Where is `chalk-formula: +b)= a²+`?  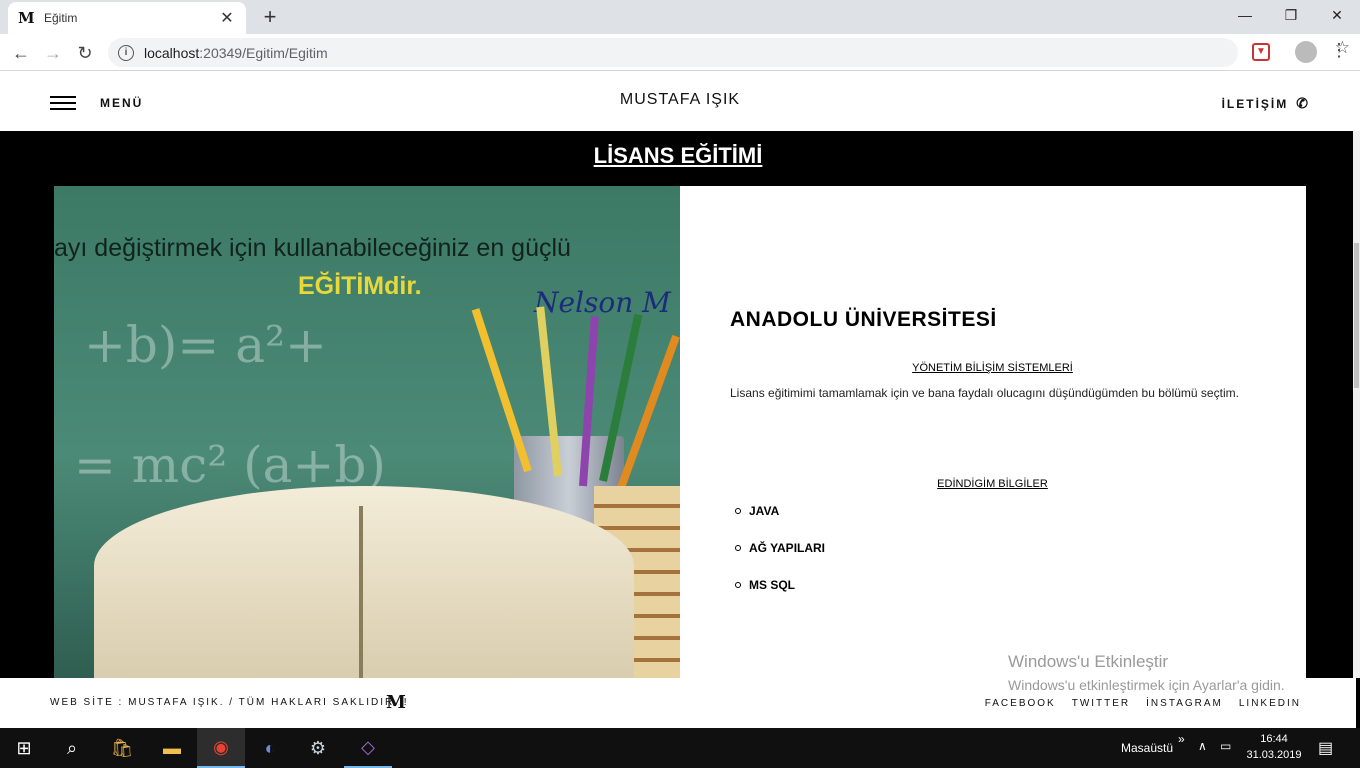
chalk-formula: +b)= a²+ is located at coordinates (205, 345).